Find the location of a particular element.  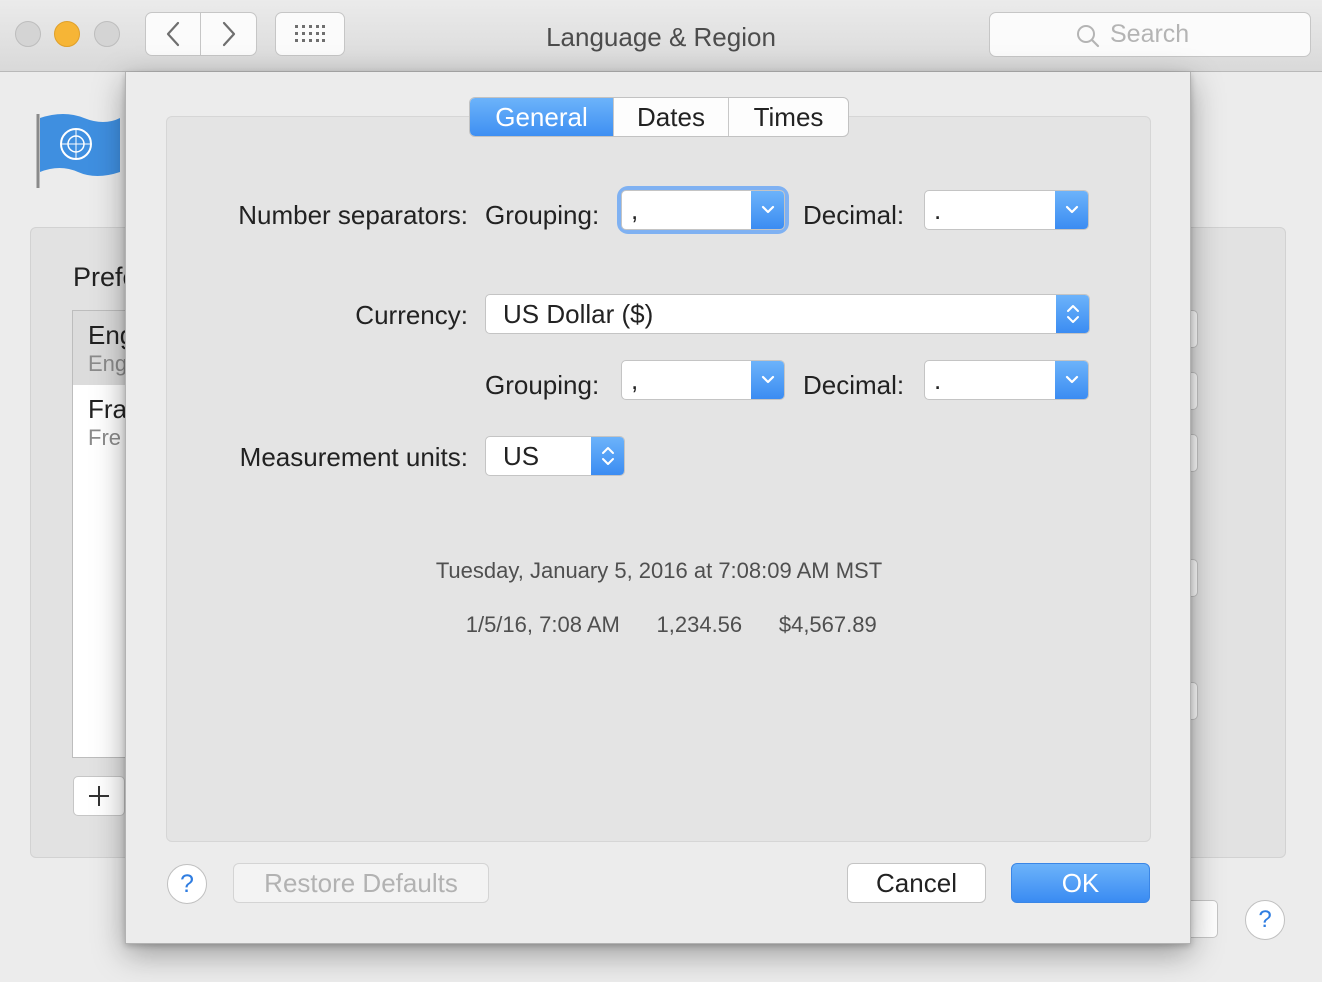

cancel-button: Cancel is located at coordinates (916, 883).